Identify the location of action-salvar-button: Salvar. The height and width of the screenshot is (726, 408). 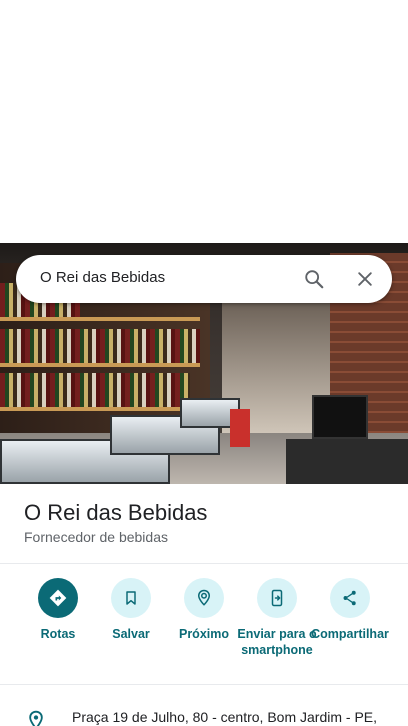
(131, 610).